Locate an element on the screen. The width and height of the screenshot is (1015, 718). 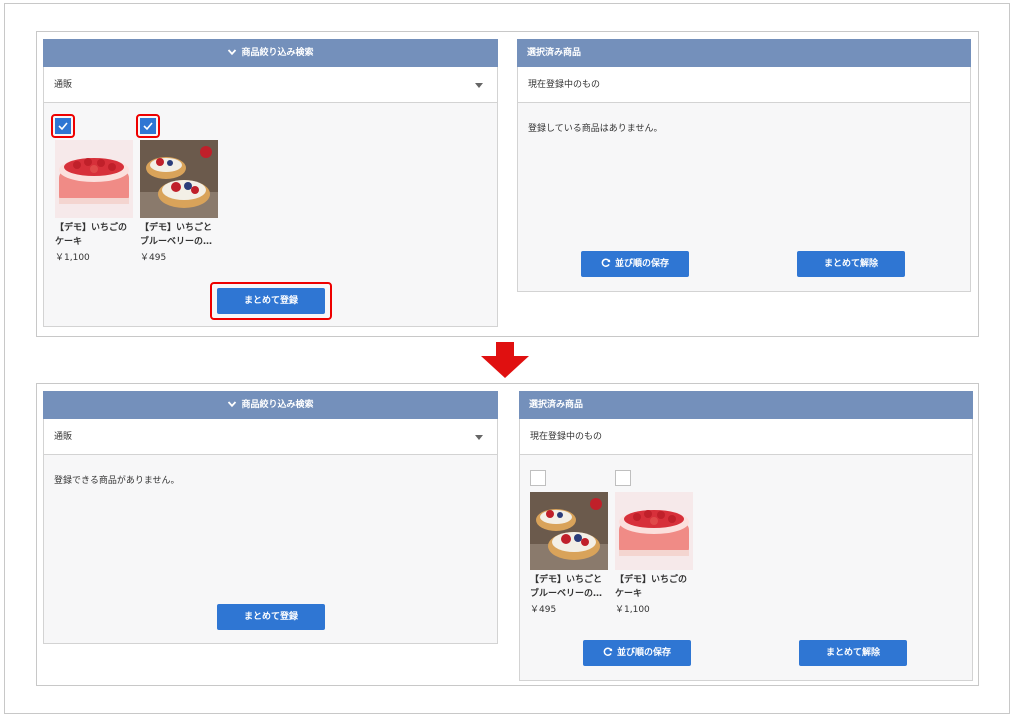
highlight-checkbox-tart is located at coordinates (148, 126).